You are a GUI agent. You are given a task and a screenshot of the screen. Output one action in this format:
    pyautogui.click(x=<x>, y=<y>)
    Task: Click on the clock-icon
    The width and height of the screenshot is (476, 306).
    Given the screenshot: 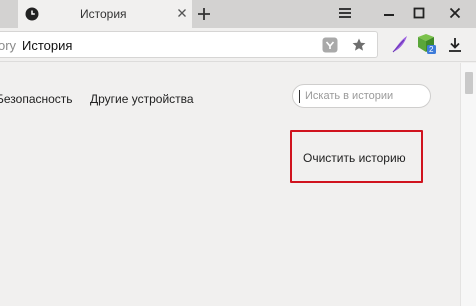 What is the action you would take?
    pyautogui.click(x=32, y=14)
    